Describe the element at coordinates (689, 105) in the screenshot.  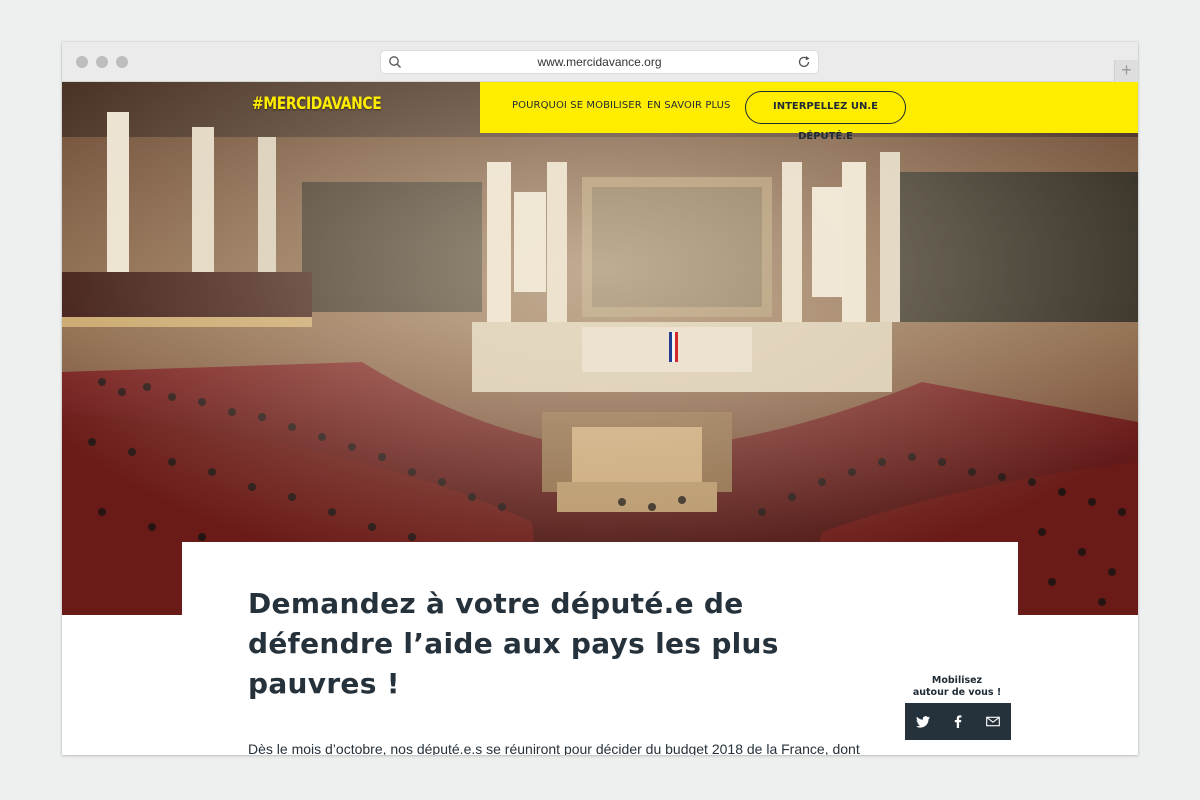
I see `nav-link-en-savoir-plus: EN SAVOIR PLUS` at that location.